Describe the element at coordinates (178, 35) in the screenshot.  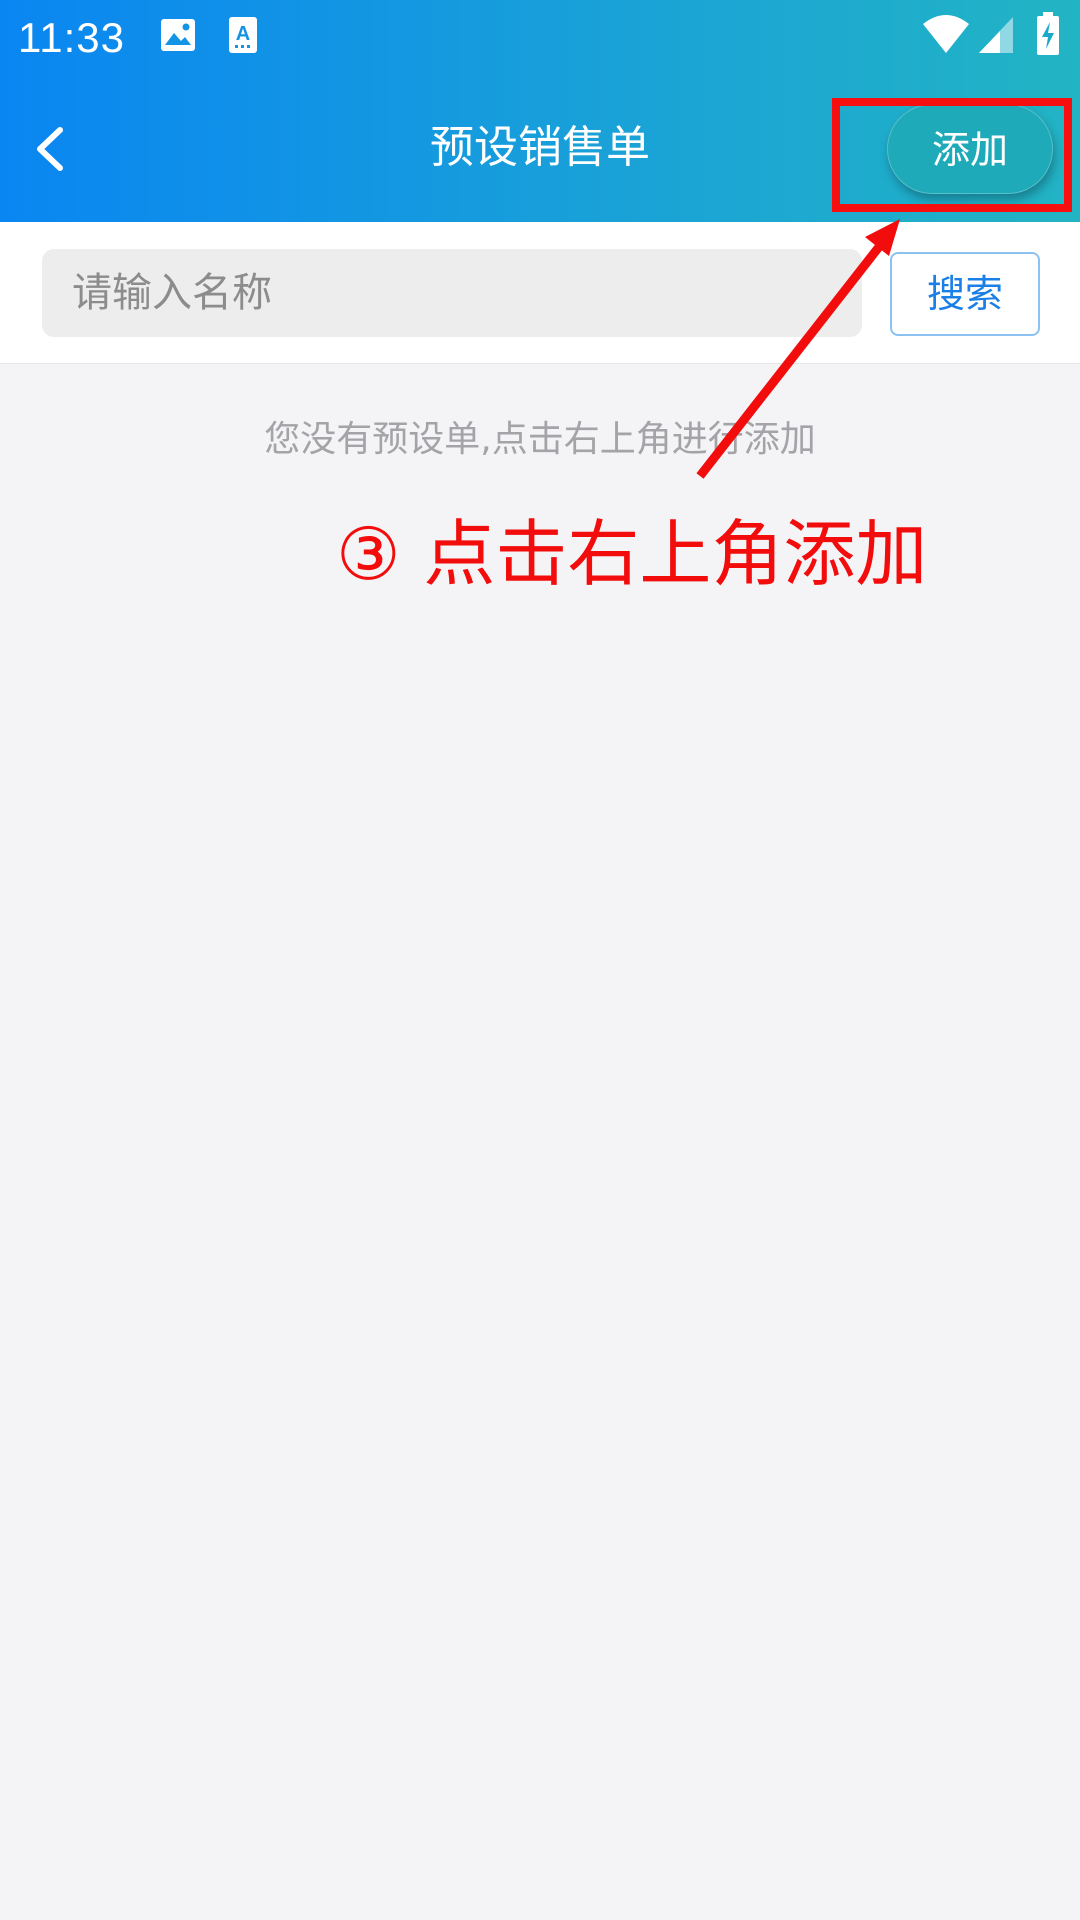
I see `image-icon` at that location.